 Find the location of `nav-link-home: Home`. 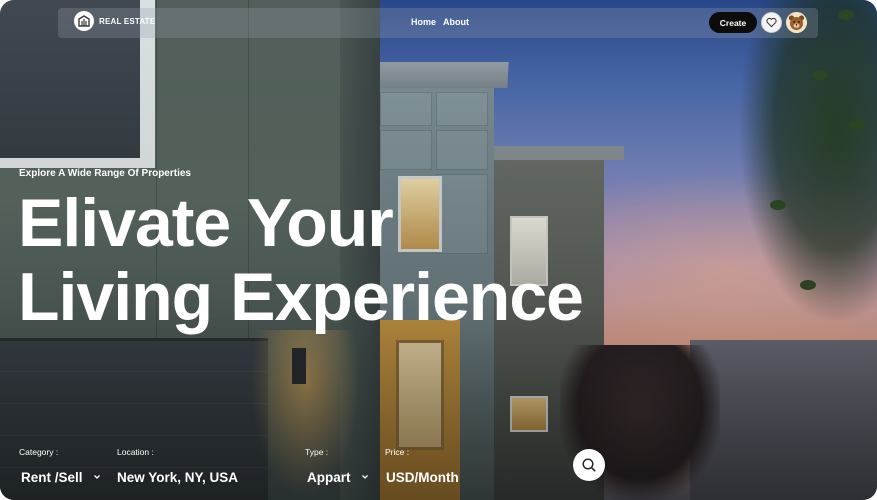

nav-link-home: Home is located at coordinates (423, 22).